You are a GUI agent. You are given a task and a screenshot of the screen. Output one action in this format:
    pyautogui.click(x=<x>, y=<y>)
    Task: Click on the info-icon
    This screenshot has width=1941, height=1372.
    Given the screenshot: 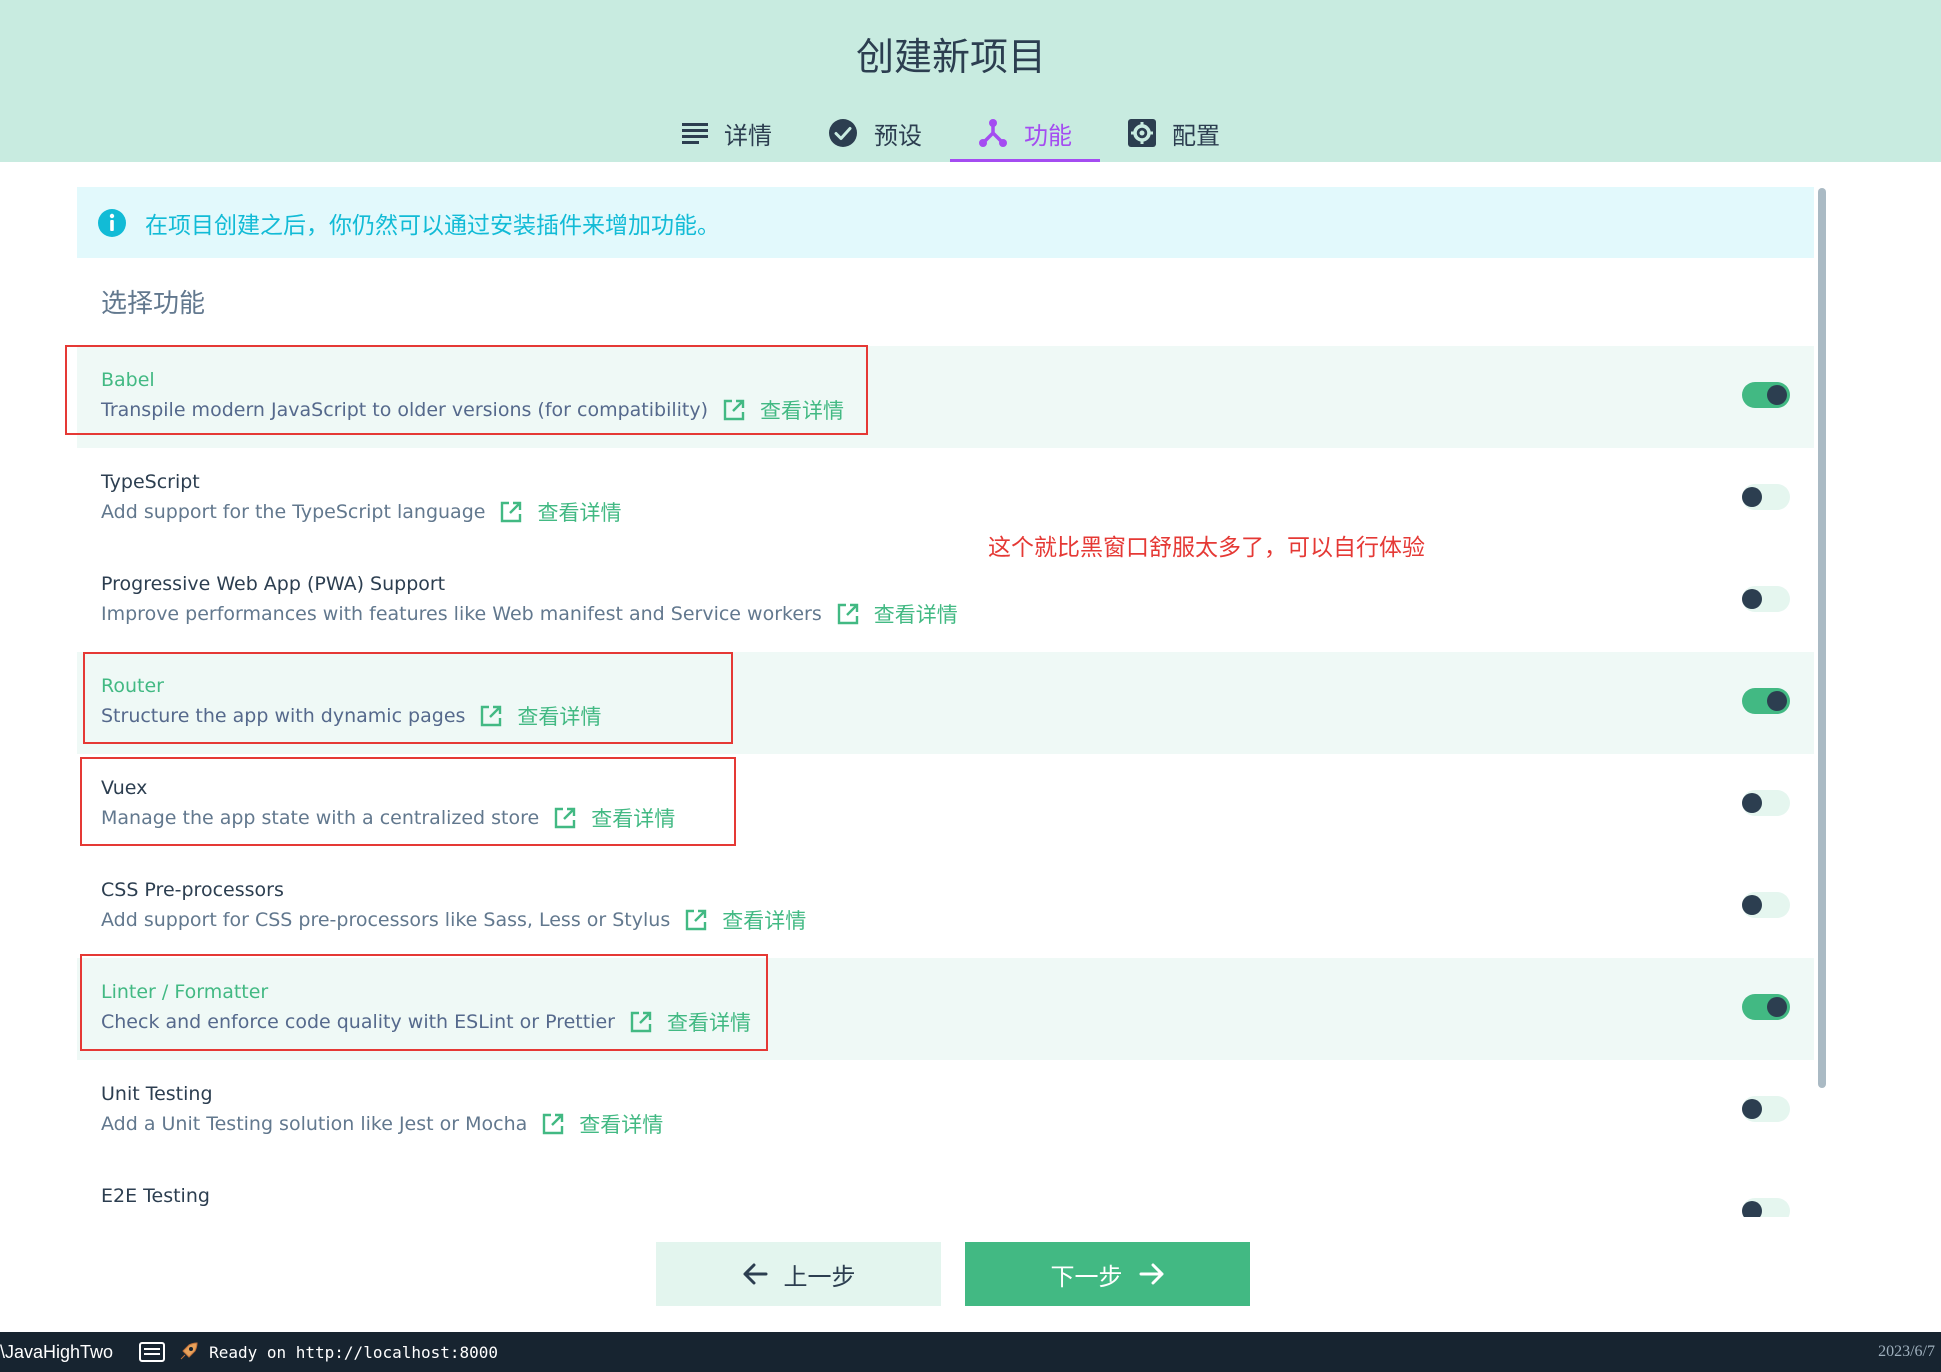 What is the action you would take?
    pyautogui.click(x=112, y=222)
    